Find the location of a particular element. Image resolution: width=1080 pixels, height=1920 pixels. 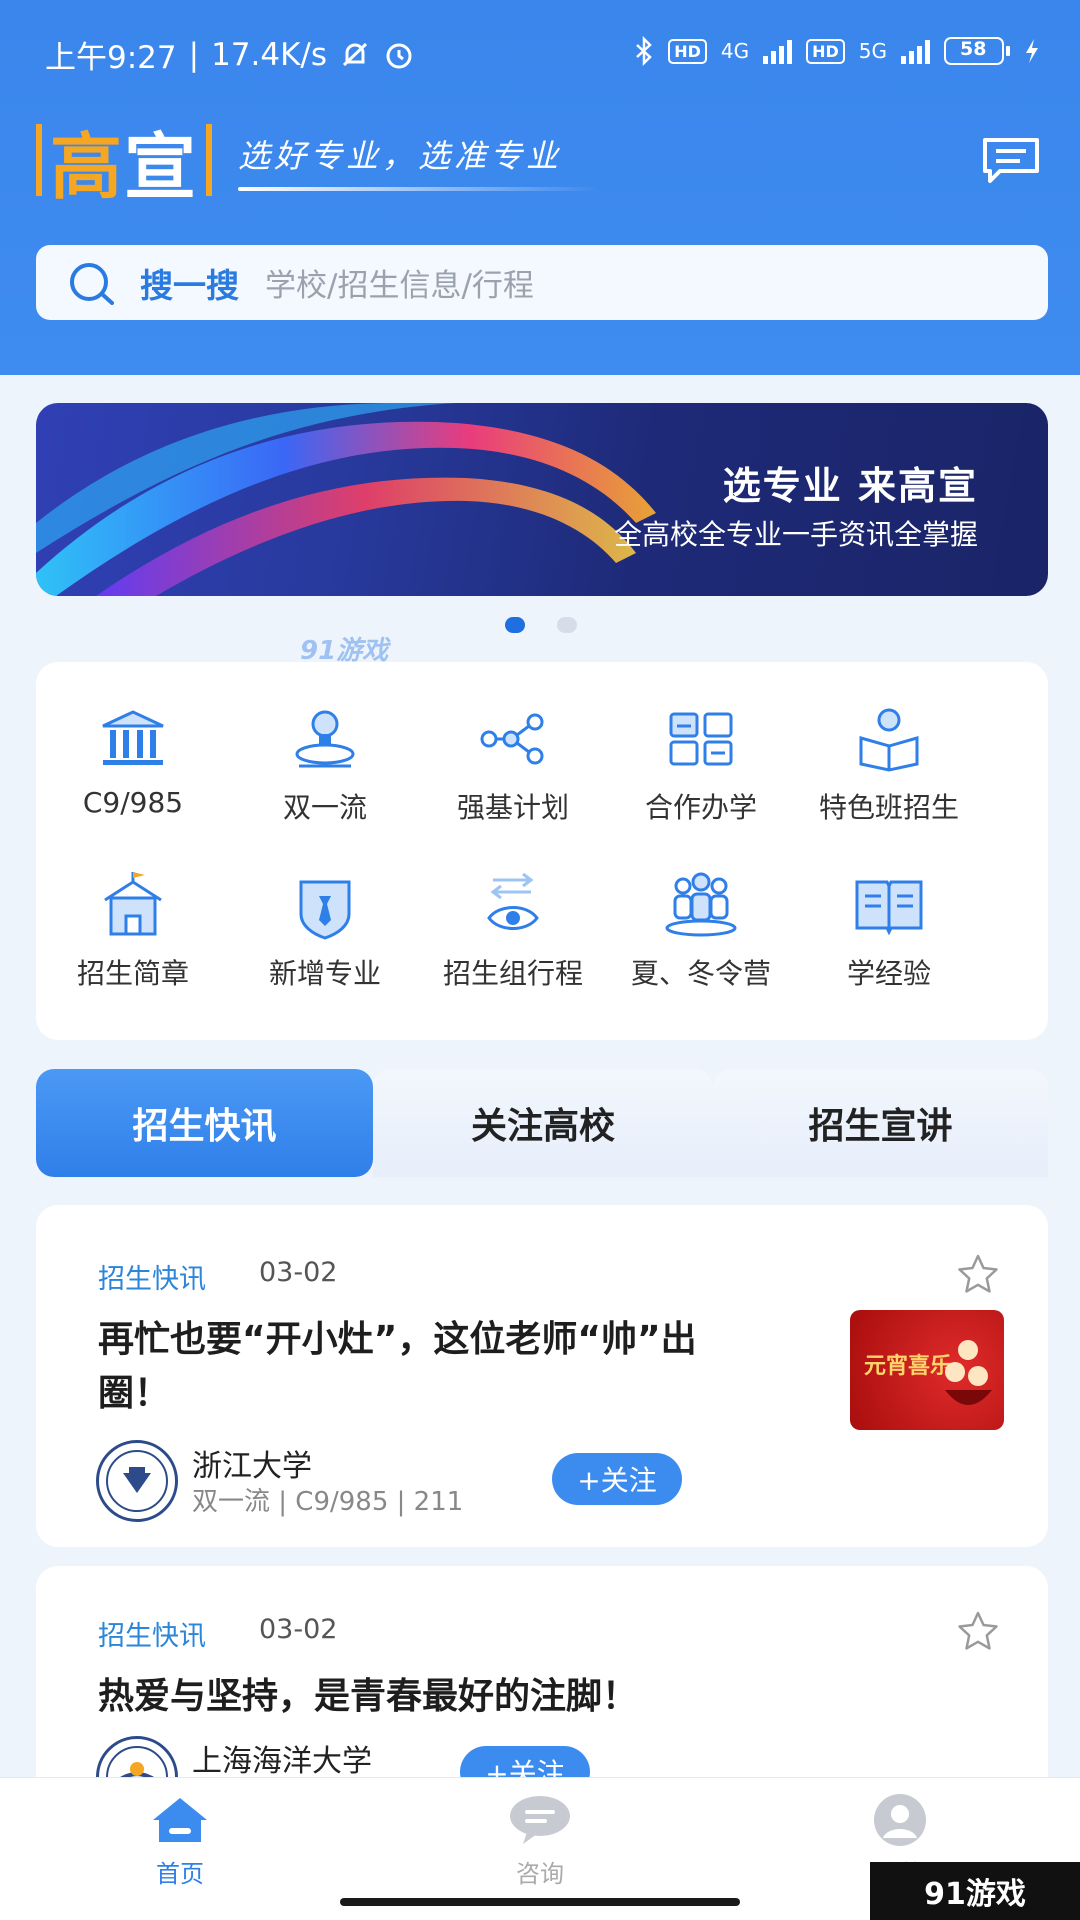

follow-button: +关注 is located at coordinates (617, 1479).